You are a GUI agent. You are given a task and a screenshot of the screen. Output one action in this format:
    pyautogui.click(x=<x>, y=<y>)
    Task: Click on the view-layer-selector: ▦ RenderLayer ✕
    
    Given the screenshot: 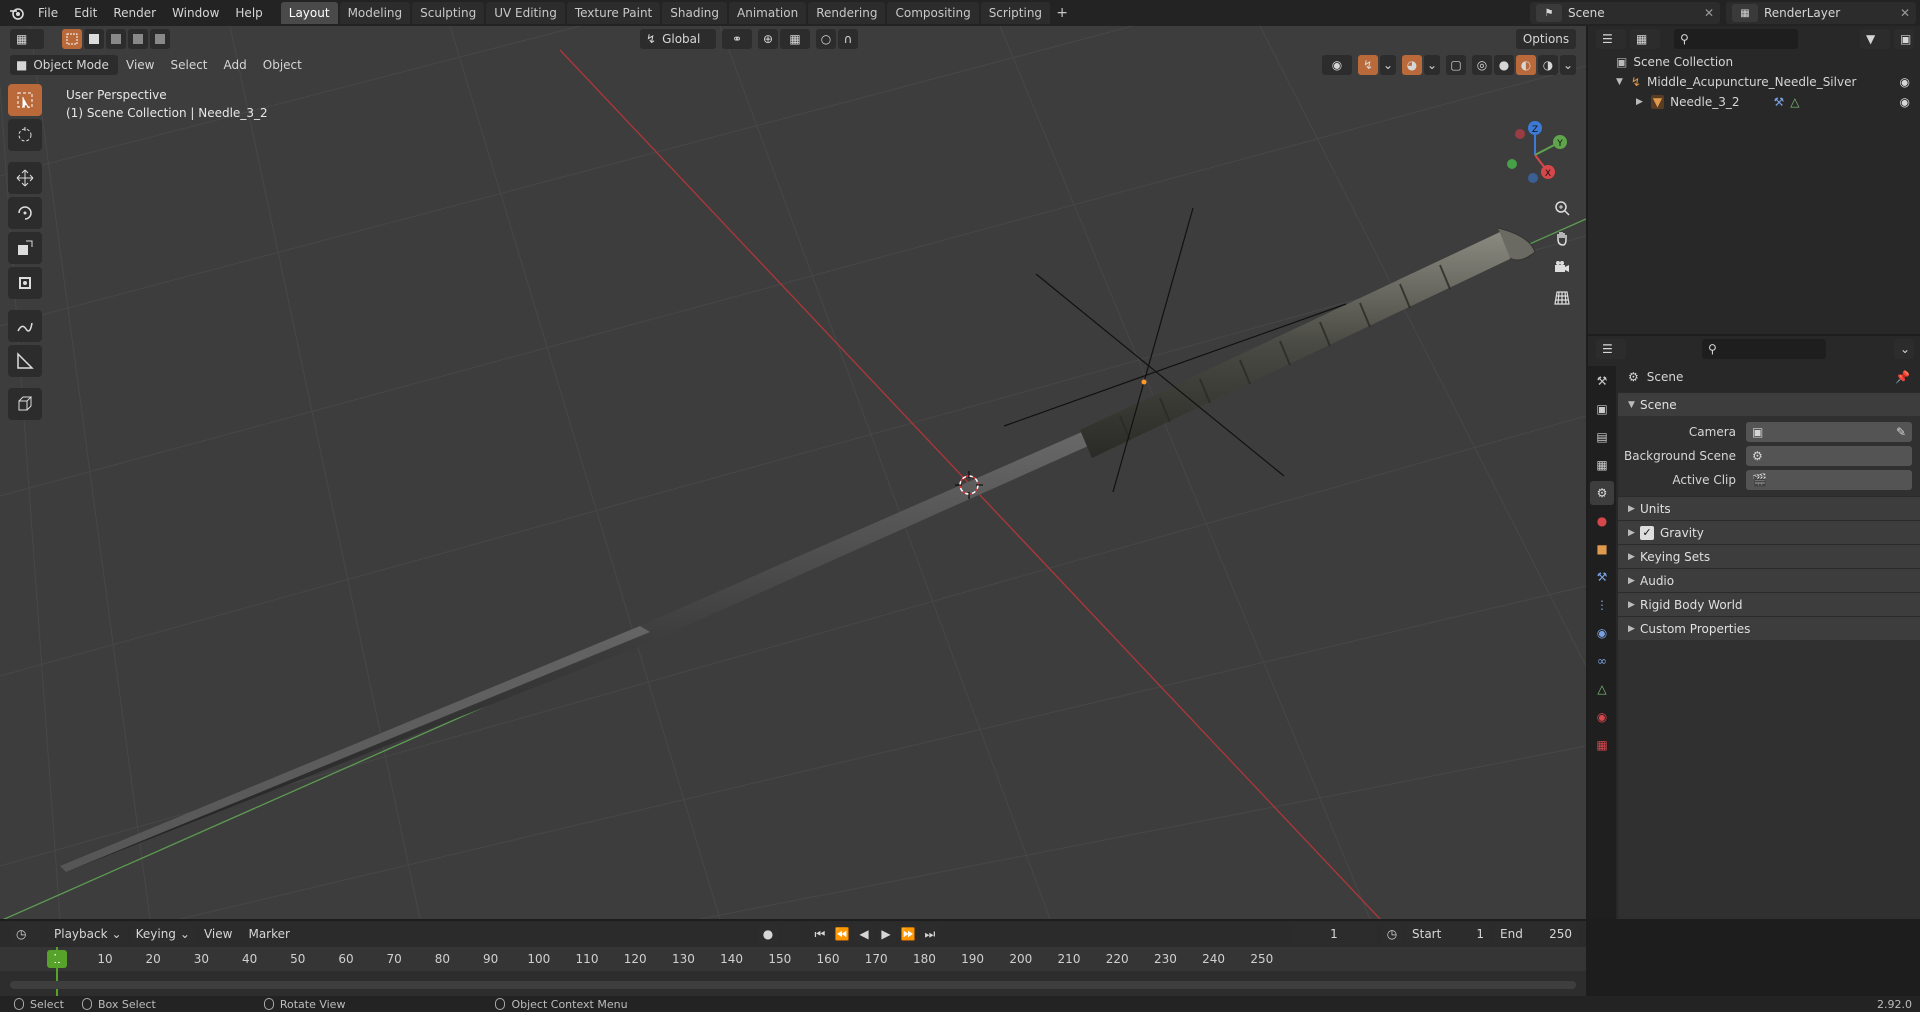 What is the action you would take?
    pyautogui.click(x=1821, y=13)
    